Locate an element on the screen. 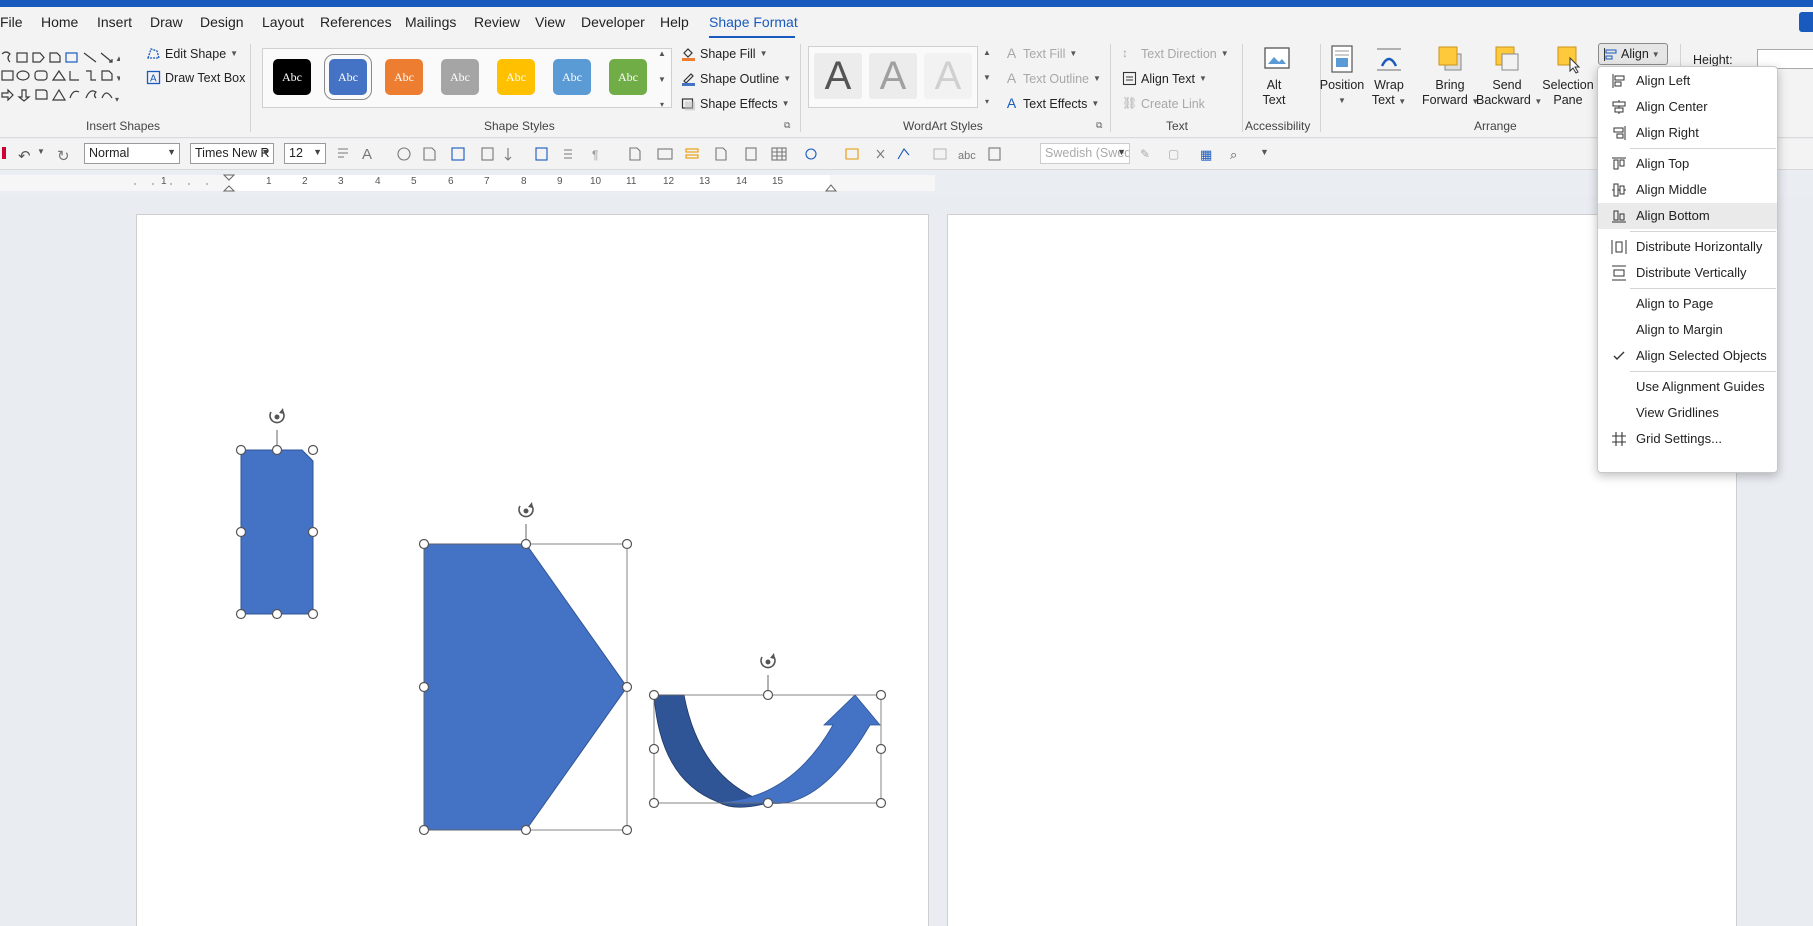  text-direction-icon: ↕ is located at coordinates (1125, 53).